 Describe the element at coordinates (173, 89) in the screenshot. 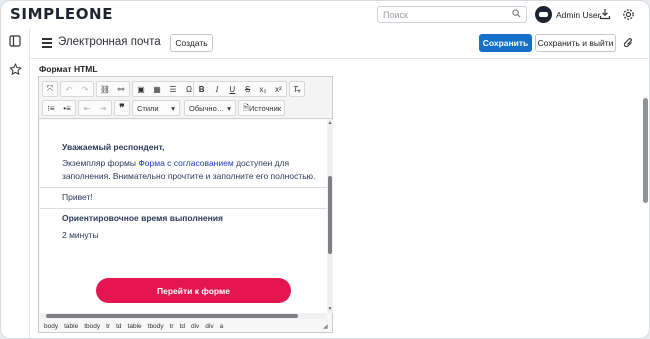

I see `horizontal-line-icon: ☰` at that location.